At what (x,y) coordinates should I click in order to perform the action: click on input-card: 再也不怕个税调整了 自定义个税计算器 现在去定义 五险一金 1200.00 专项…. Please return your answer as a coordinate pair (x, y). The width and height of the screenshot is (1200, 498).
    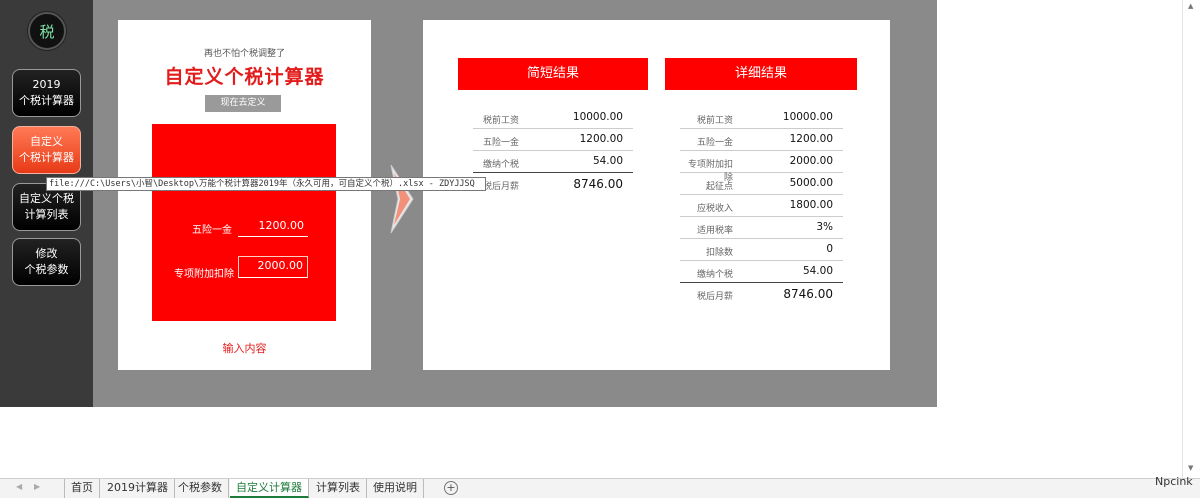
    Looking at the image, I should click on (244, 195).